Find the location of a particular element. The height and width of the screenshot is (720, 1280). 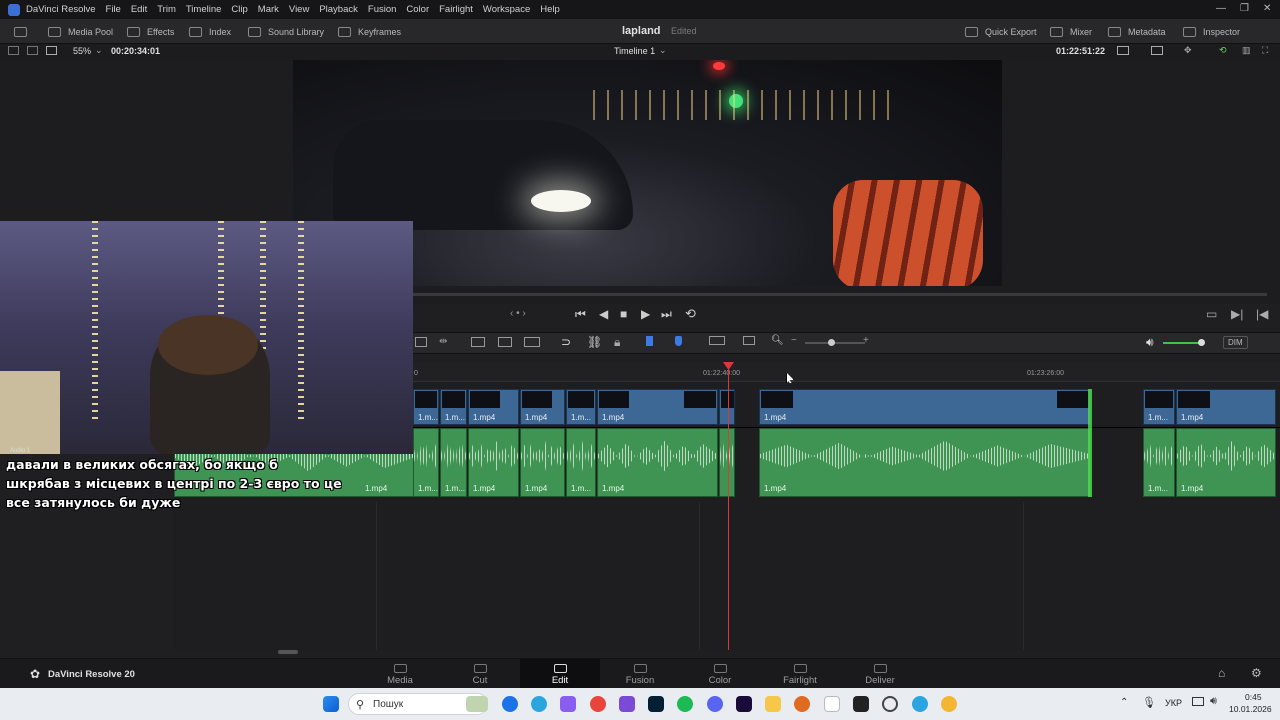

menu-view: View is located at coordinates (299, 9).